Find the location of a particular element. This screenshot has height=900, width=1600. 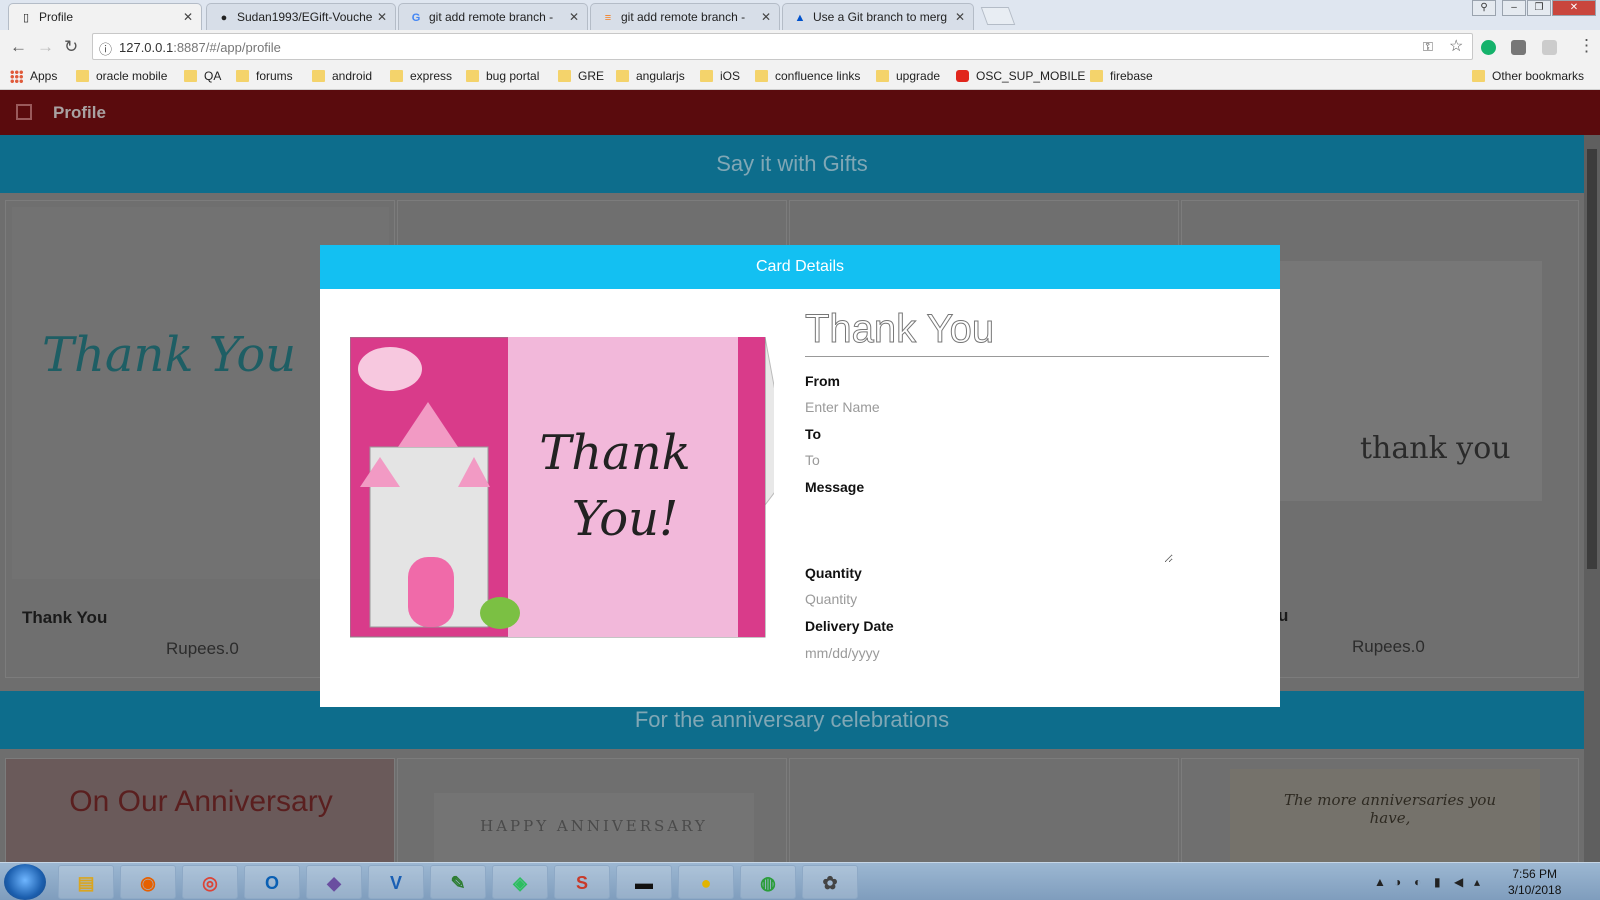

bookmark-item: OSC_SUP_MOBILE is located at coordinates (1020, 76).